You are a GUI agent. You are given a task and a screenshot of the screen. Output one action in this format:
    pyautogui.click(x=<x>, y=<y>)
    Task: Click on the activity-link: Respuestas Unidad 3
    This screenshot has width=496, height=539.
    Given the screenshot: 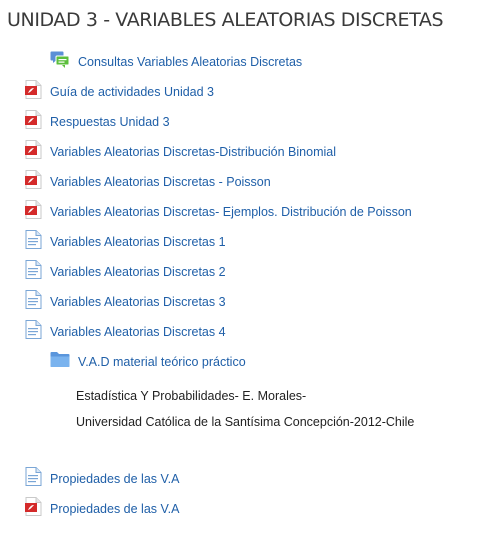 What is the action you would take?
    pyautogui.click(x=110, y=122)
    